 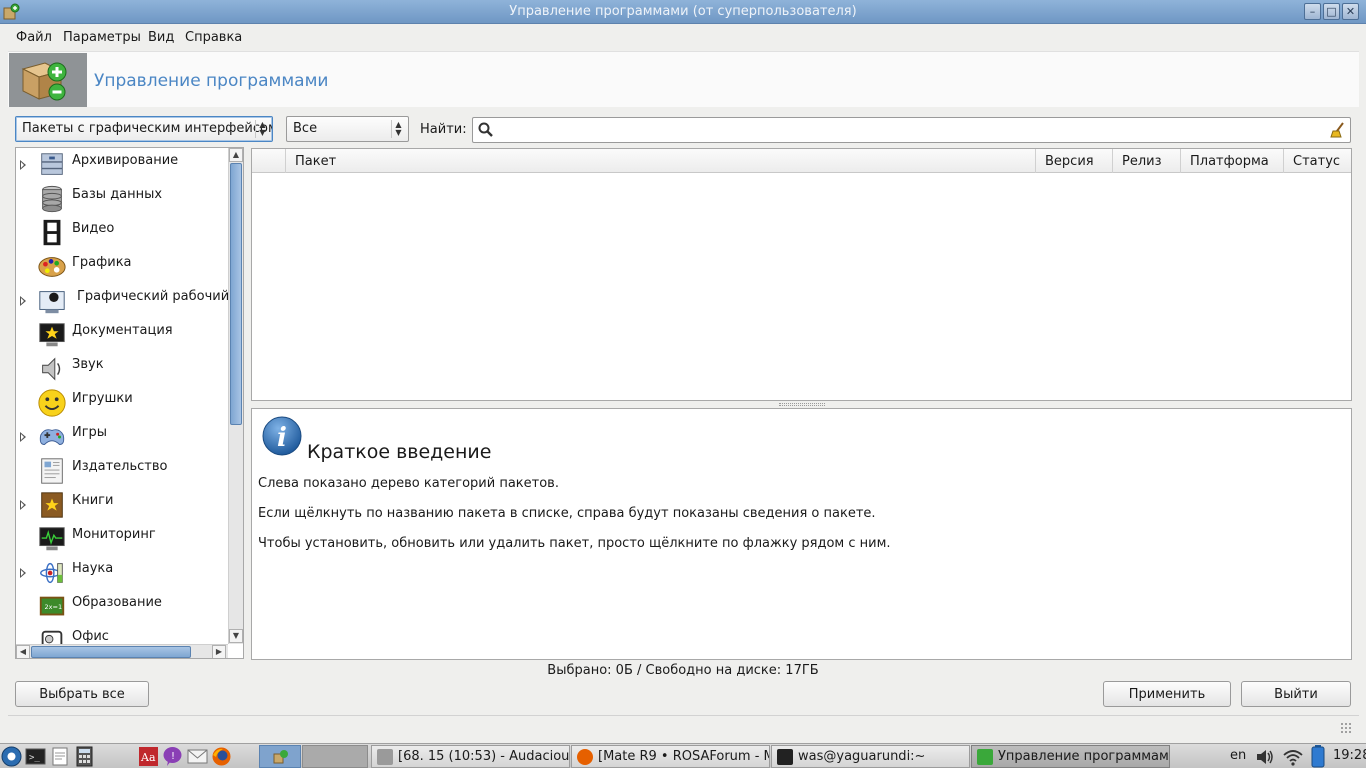 What do you see at coordinates (683, 37) in the screenshot?
I see `menu-bar: Файл Параметры Вид Справка` at bounding box center [683, 37].